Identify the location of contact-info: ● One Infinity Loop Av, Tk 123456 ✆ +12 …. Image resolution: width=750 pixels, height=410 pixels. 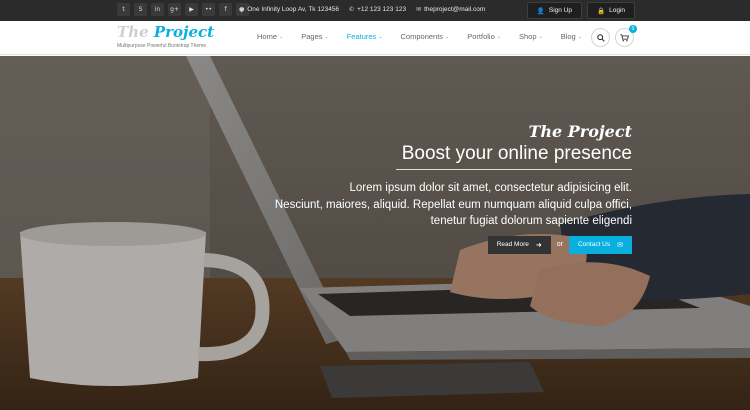
(362, 9).